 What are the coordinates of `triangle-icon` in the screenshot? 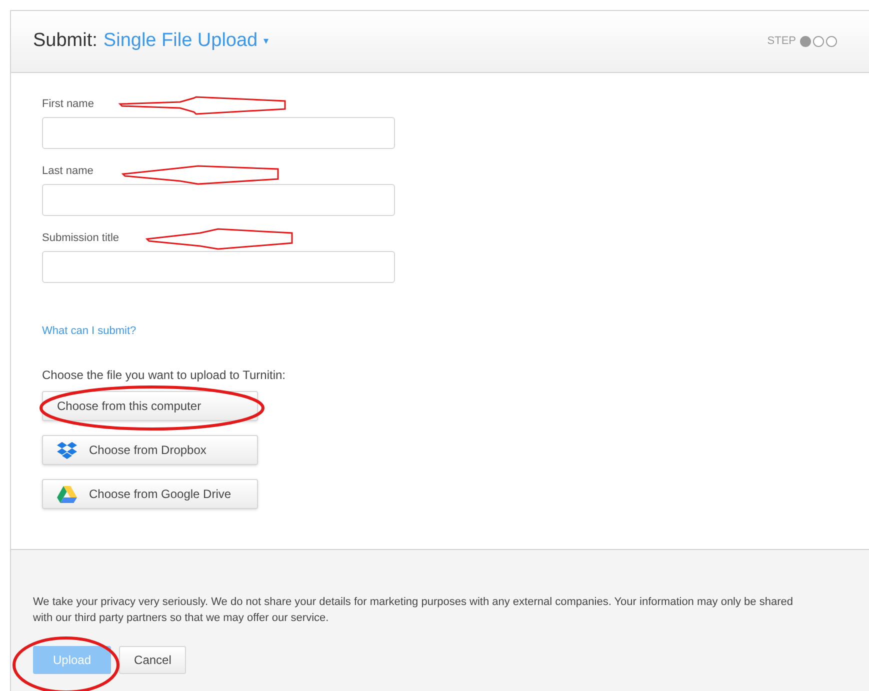 It's located at (67, 494).